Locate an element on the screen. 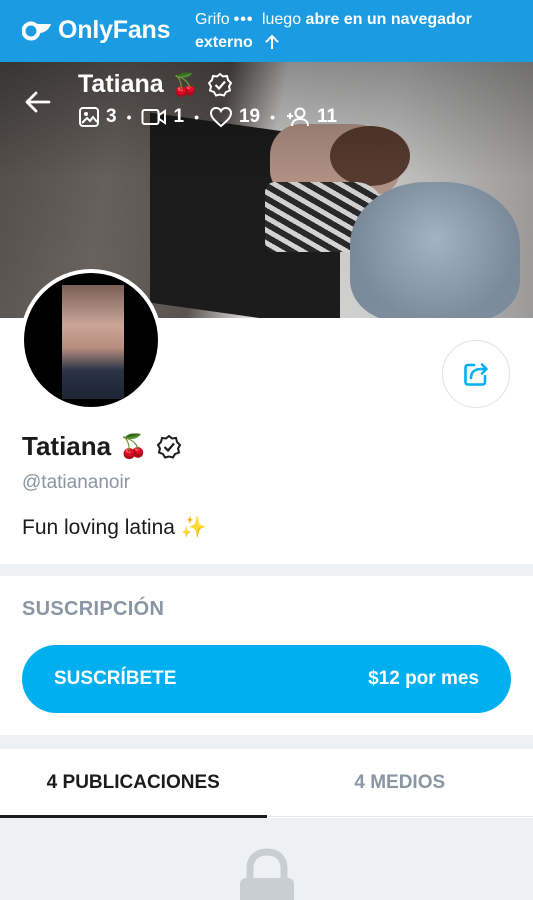 This screenshot has width=533, height=900. avatar-photo is located at coordinates (93, 342).